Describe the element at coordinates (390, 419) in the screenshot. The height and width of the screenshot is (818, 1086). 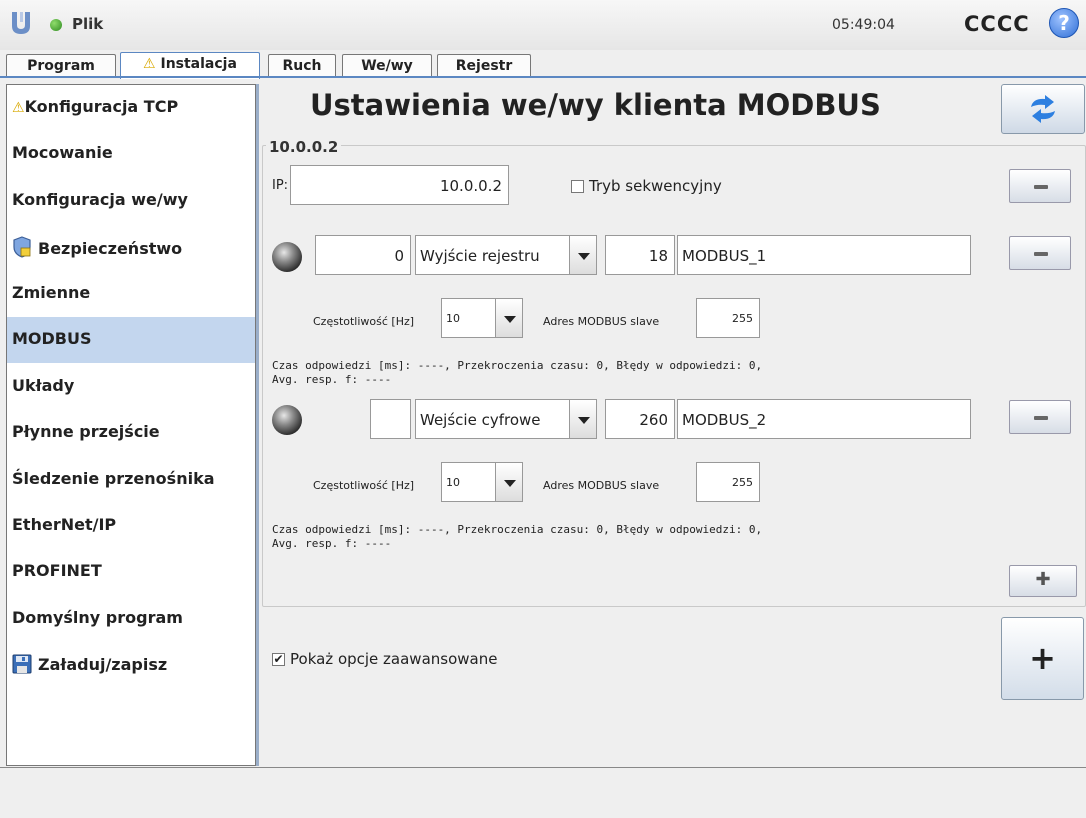
I see `signal-address-input` at that location.